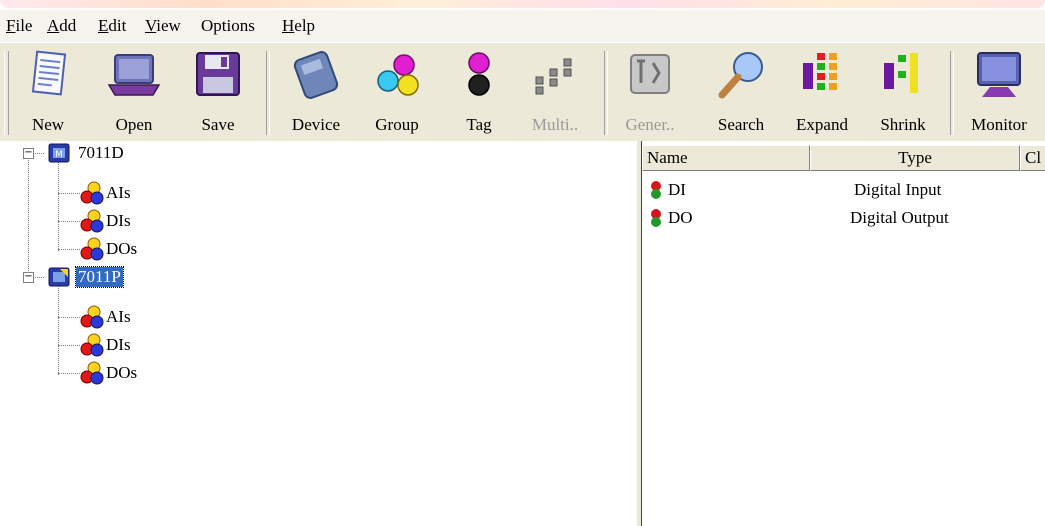 This screenshot has width=1045, height=526. I want to click on group-button-label: Group, so click(397, 124).